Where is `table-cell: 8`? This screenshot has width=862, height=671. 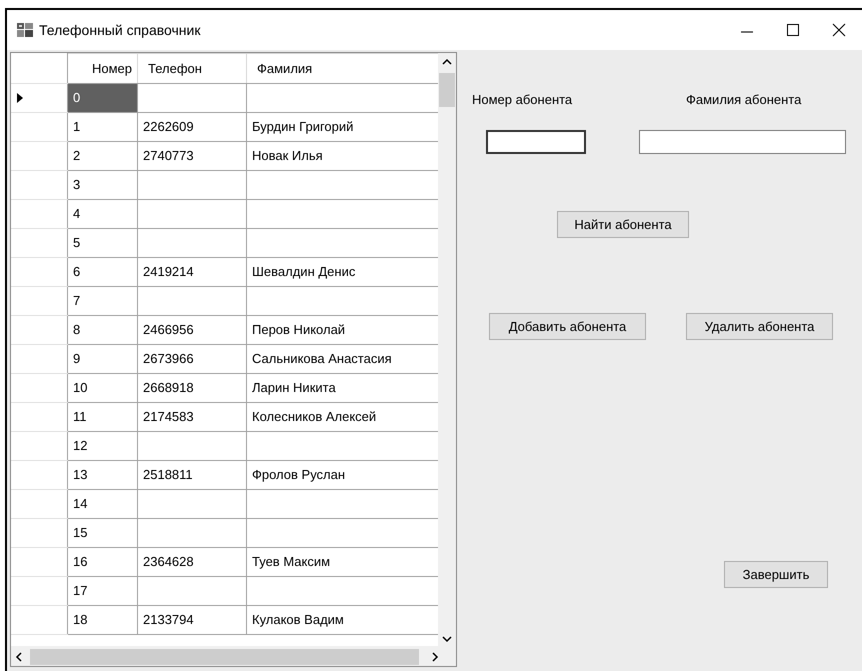
table-cell: 8 is located at coordinates (76, 330).